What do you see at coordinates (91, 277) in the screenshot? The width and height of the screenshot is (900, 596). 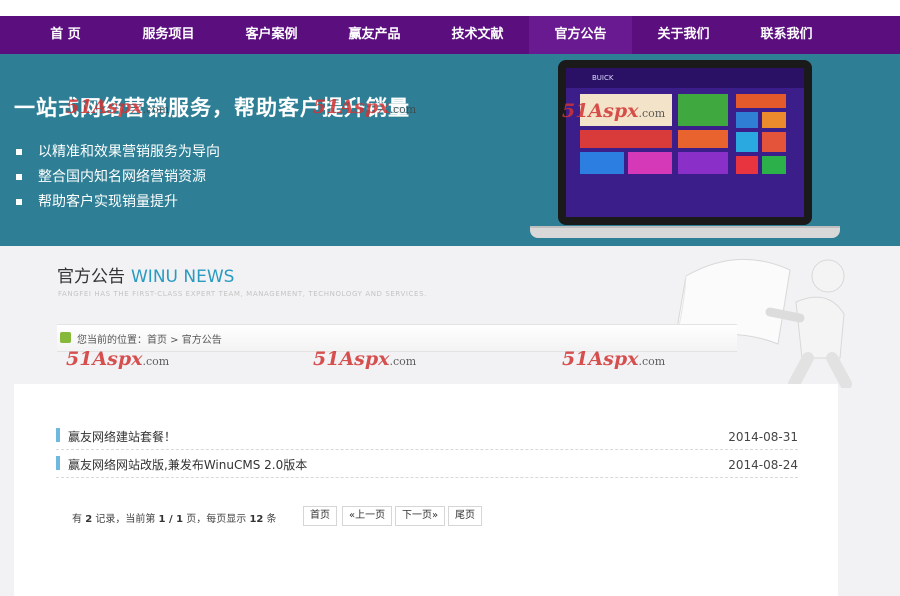 I see `section-title-cn: 官方公告` at bounding box center [91, 277].